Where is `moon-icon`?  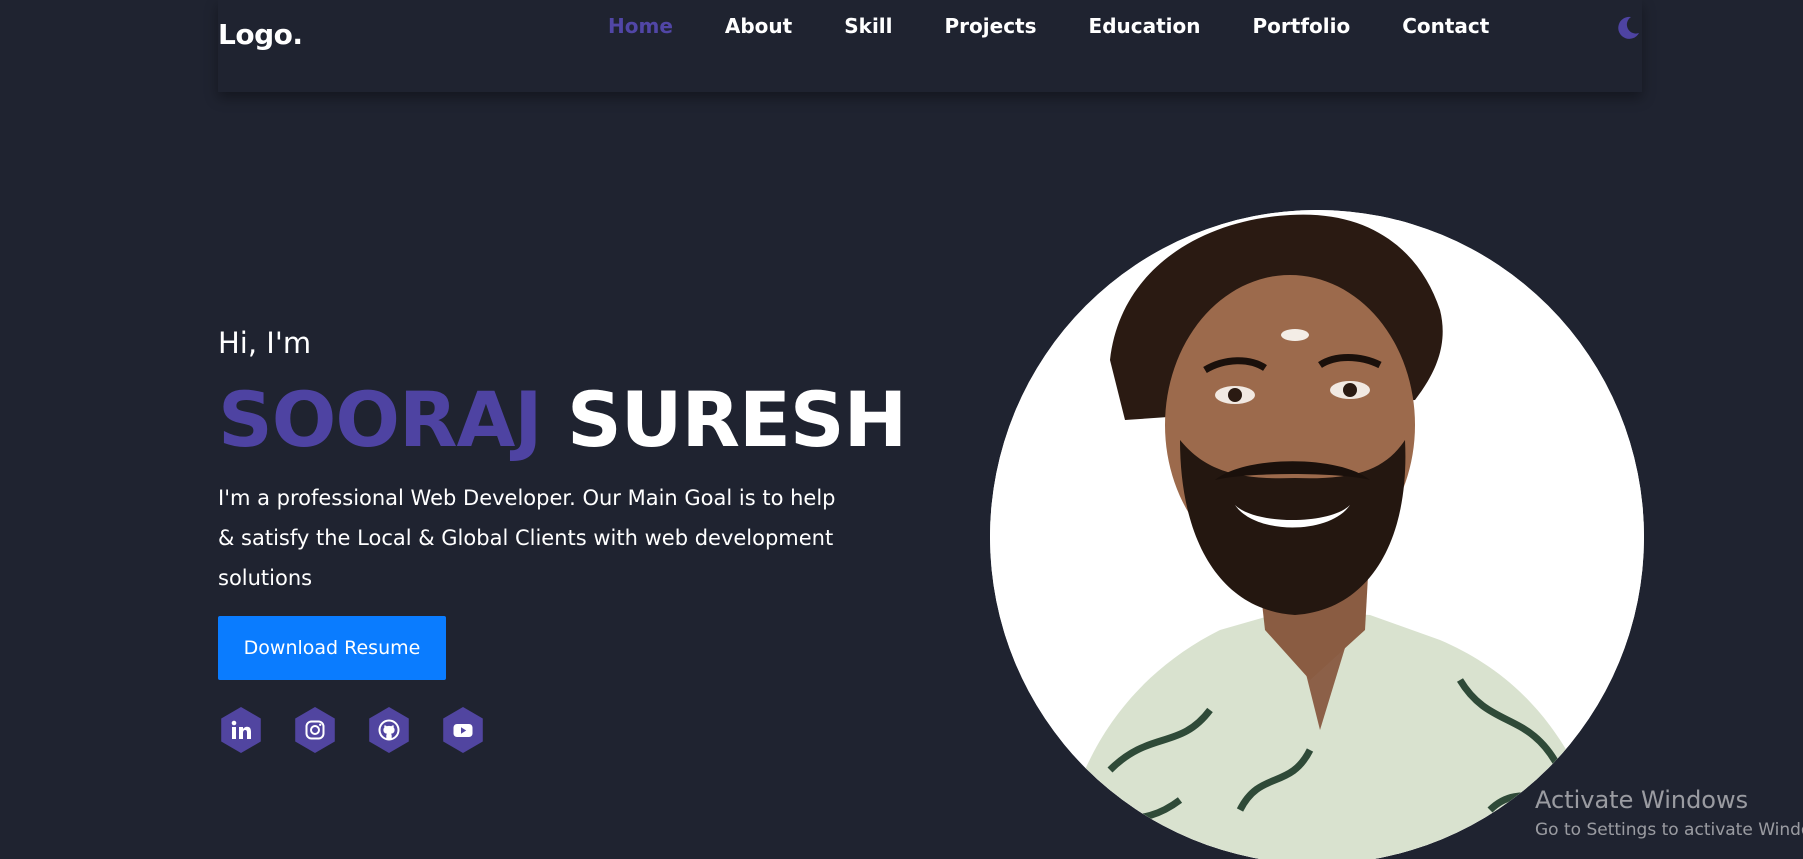
moon-icon is located at coordinates (1628, 28).